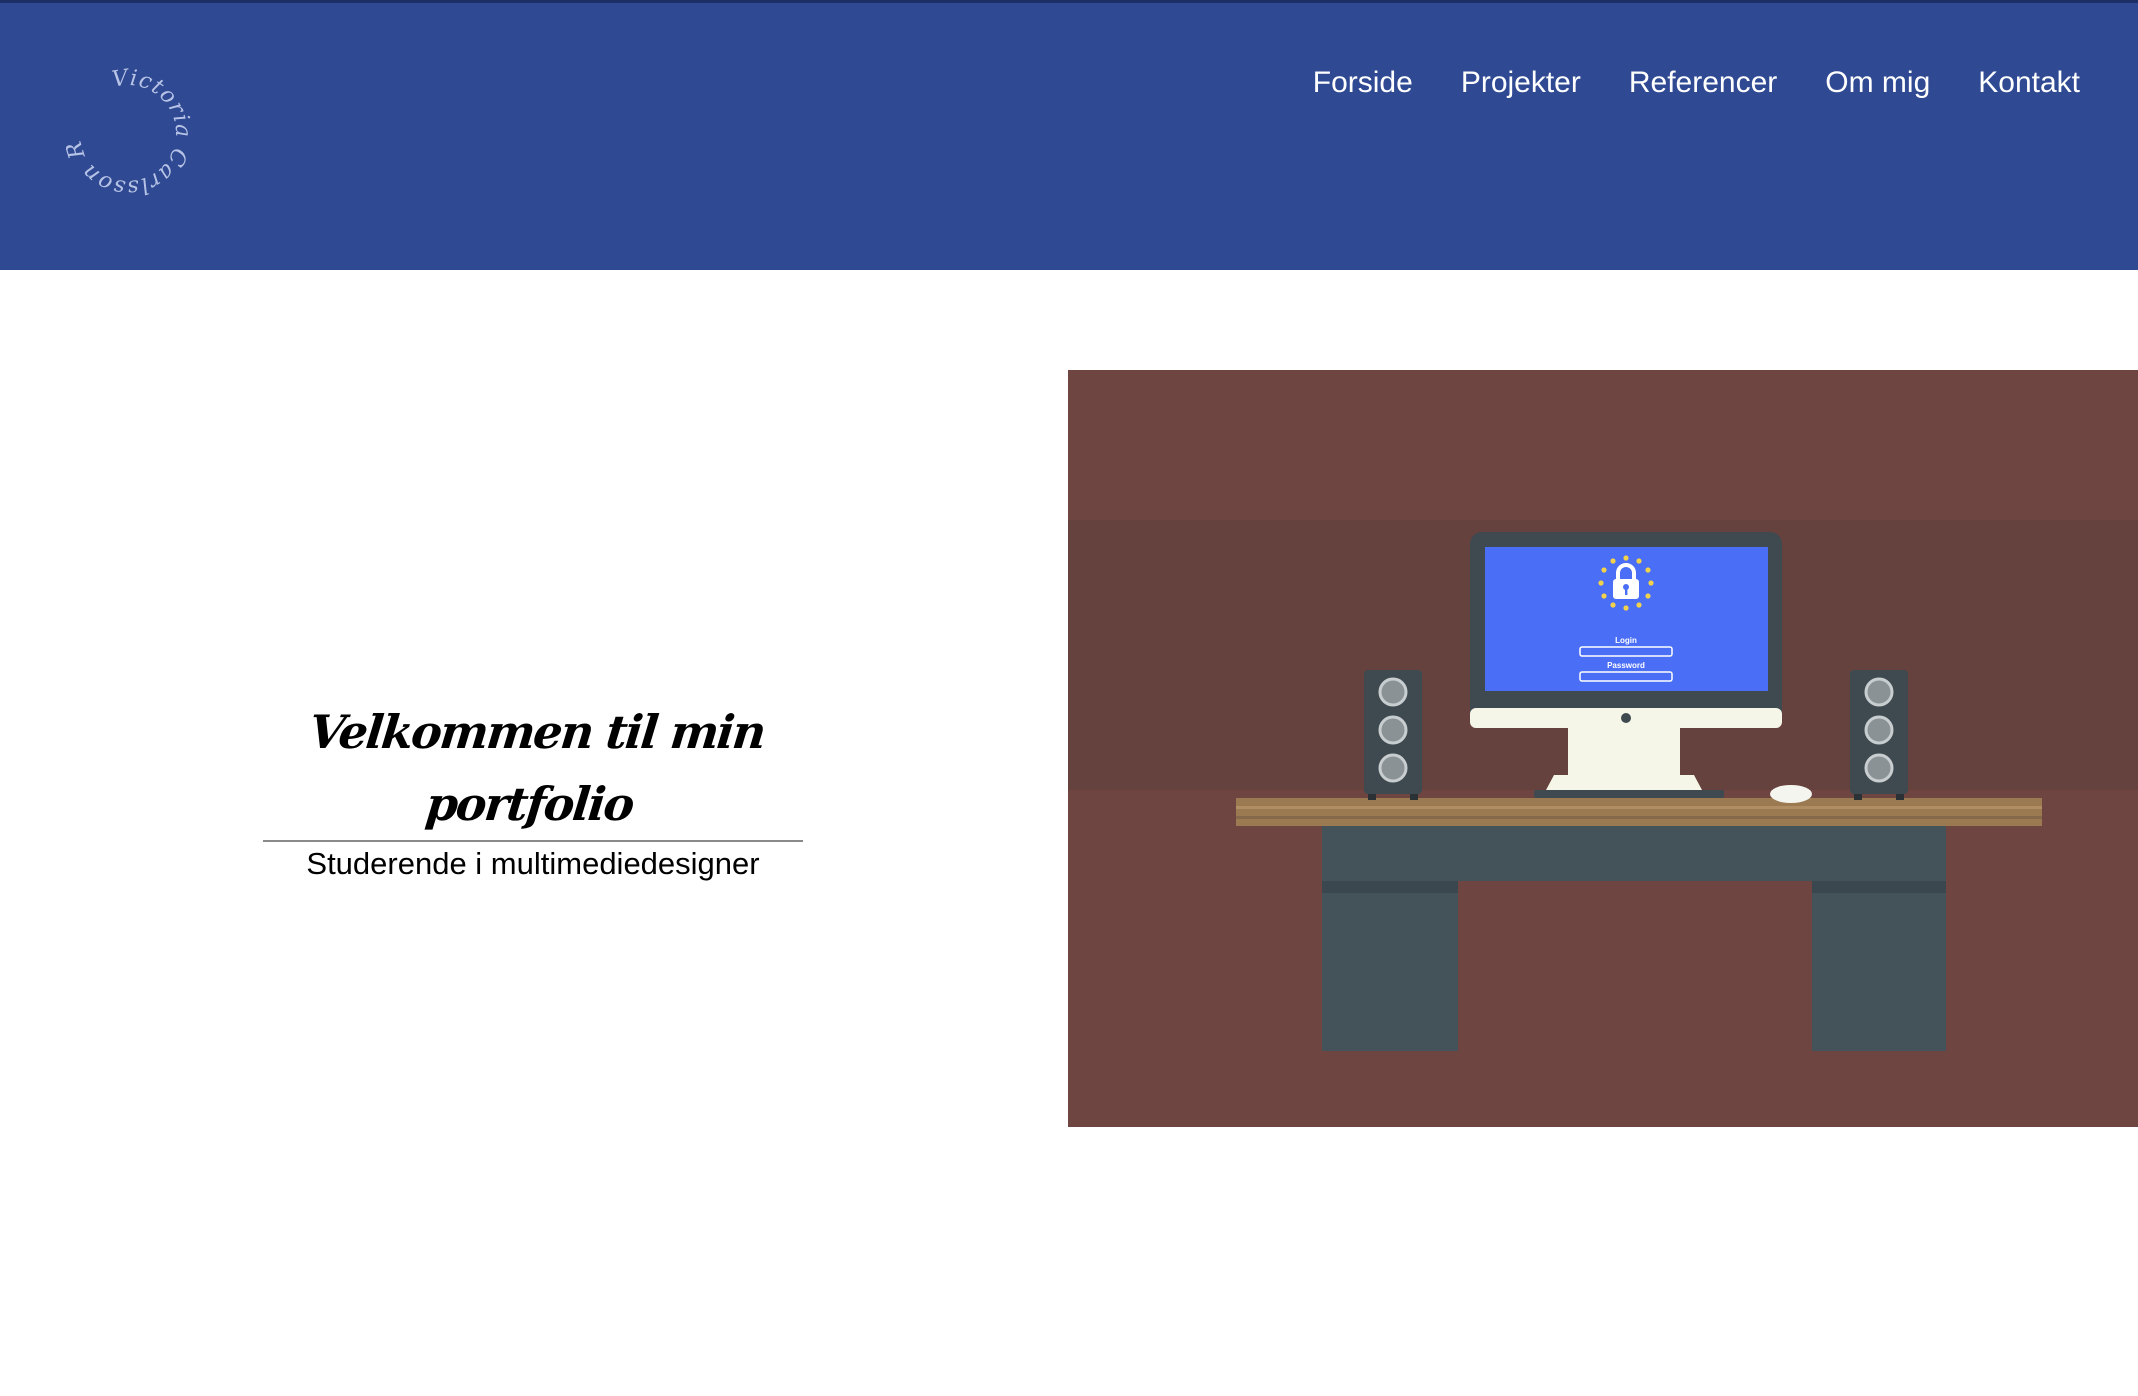 The width and height of the screenshot is (2138, 1396). What do you see at coordinates (1626, 665) in the screenshot?
I see `screen-password-label: Password` at bounding box center [1626, 665].